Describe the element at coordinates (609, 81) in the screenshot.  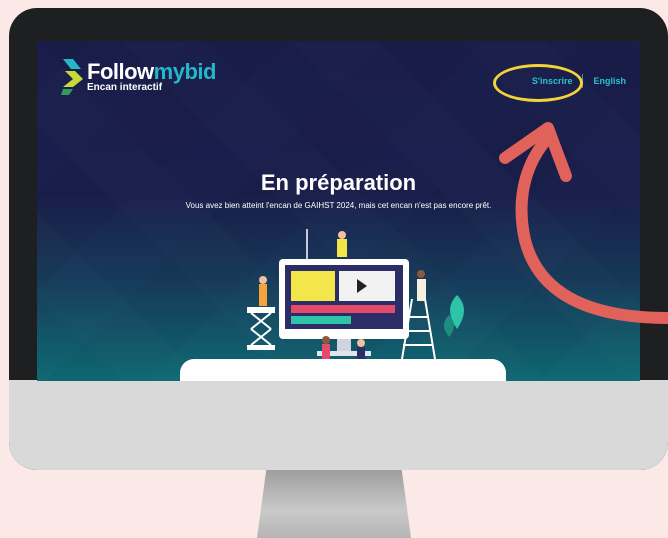
I see `language-link: English` at that location.